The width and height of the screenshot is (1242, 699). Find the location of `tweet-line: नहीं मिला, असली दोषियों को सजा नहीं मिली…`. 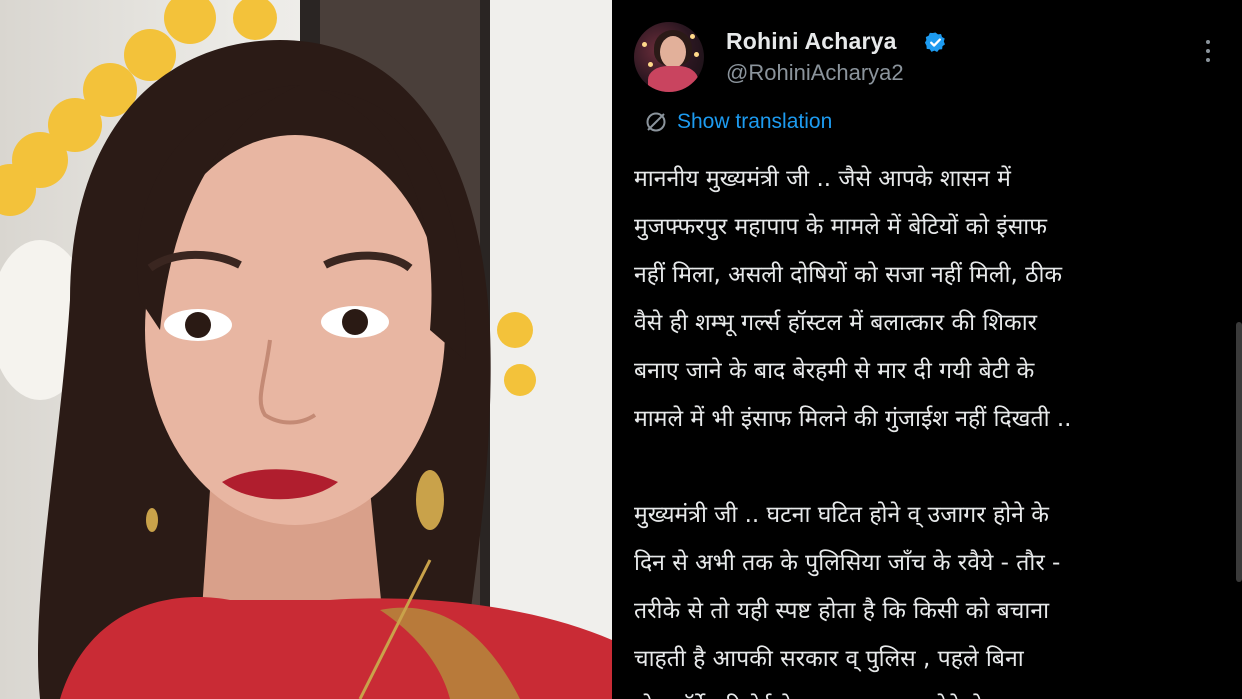

tweet-line: नहीं मिला, असली दोषियों को सजा नहीं मिली… is located at coordinates (848, 275).